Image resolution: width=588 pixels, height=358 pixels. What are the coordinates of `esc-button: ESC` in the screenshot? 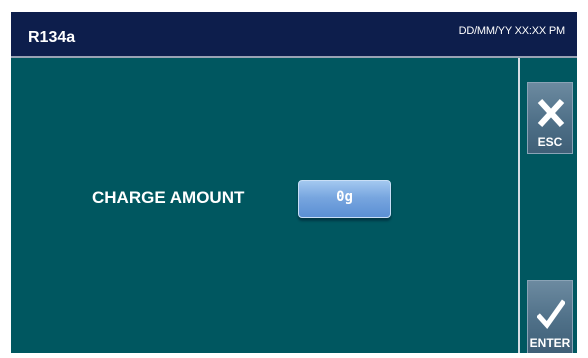 It's located at (550, 118).